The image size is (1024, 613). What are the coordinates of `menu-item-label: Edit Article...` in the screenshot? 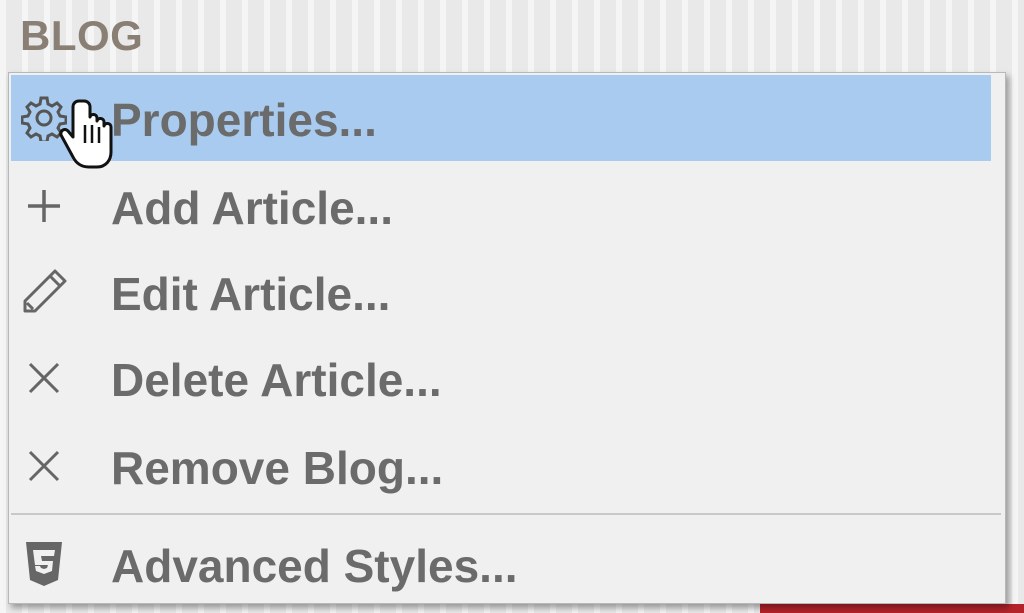 It's located at (251, 294).